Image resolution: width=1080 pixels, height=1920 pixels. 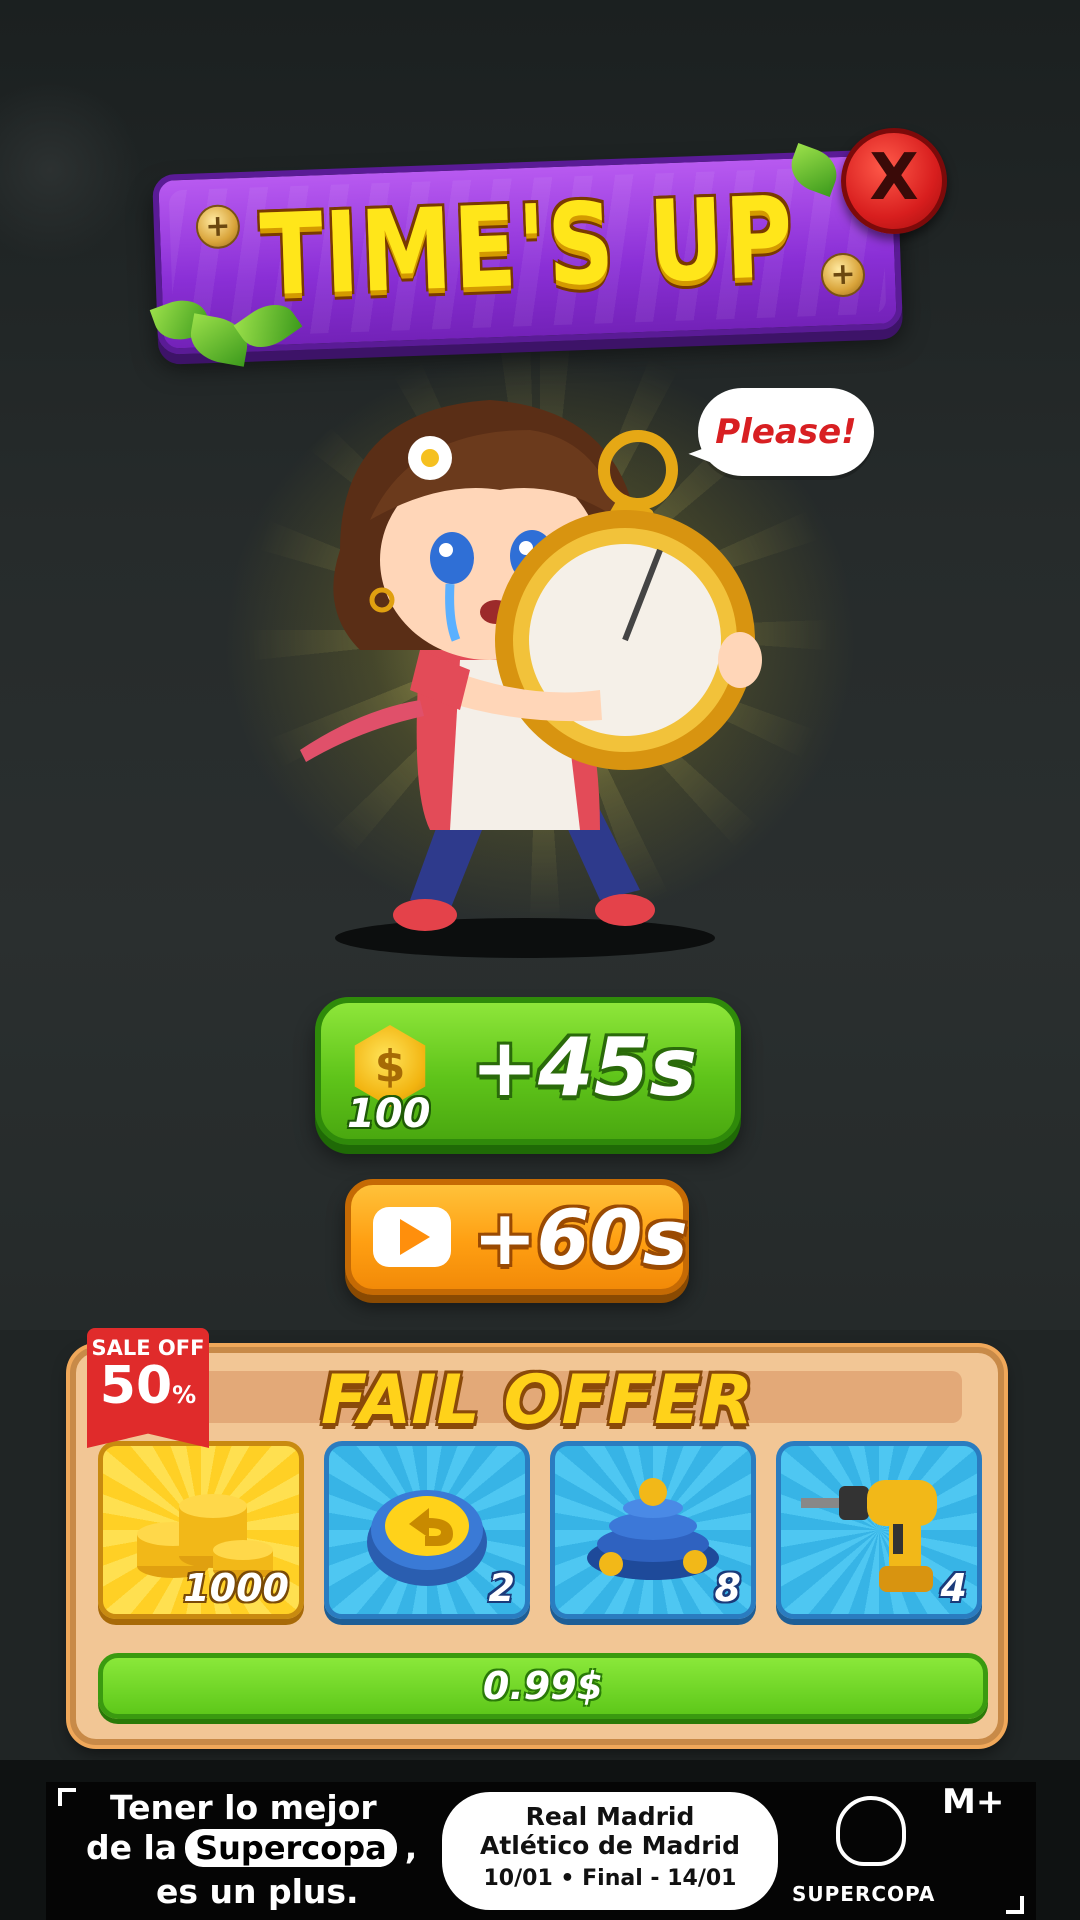 I want to click on trophy-icon, so click(x=871, y=1831).